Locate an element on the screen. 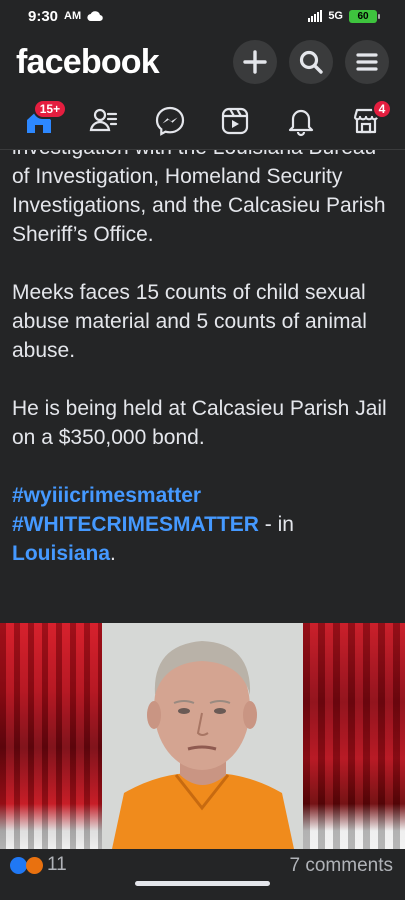 The width and height of the screenshot is (405, 900). status-left: 9:30 AM is located at coordinates (65, 16).